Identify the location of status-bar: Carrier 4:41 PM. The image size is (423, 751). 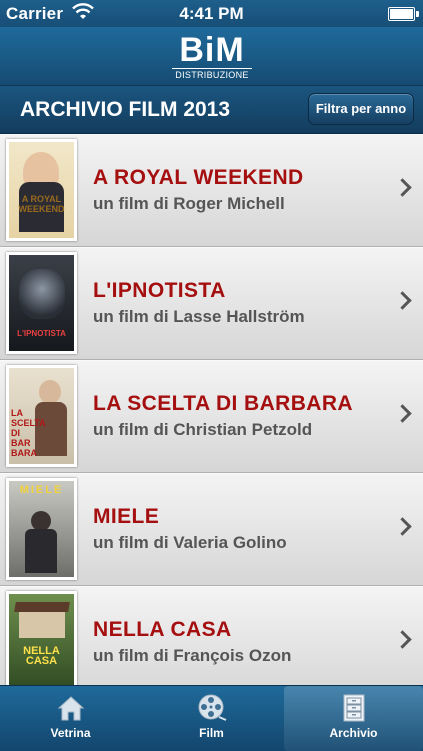
(211, 13).